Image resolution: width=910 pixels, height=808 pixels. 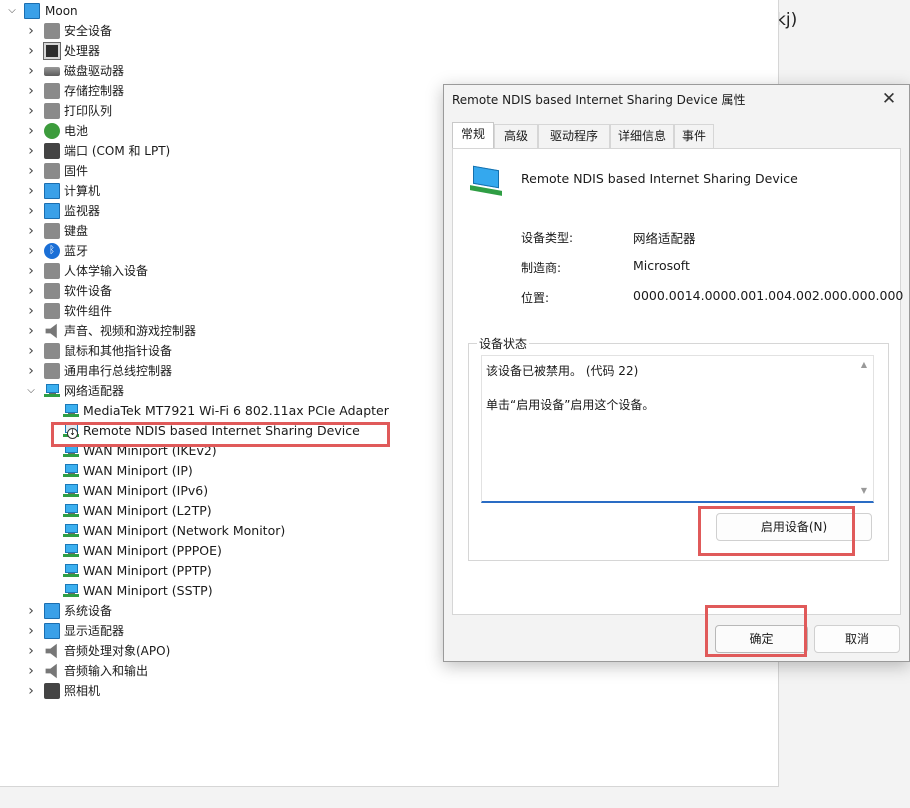 I want to click on tree-category: › 磁盘驱动器, so click(x=380, y=71).